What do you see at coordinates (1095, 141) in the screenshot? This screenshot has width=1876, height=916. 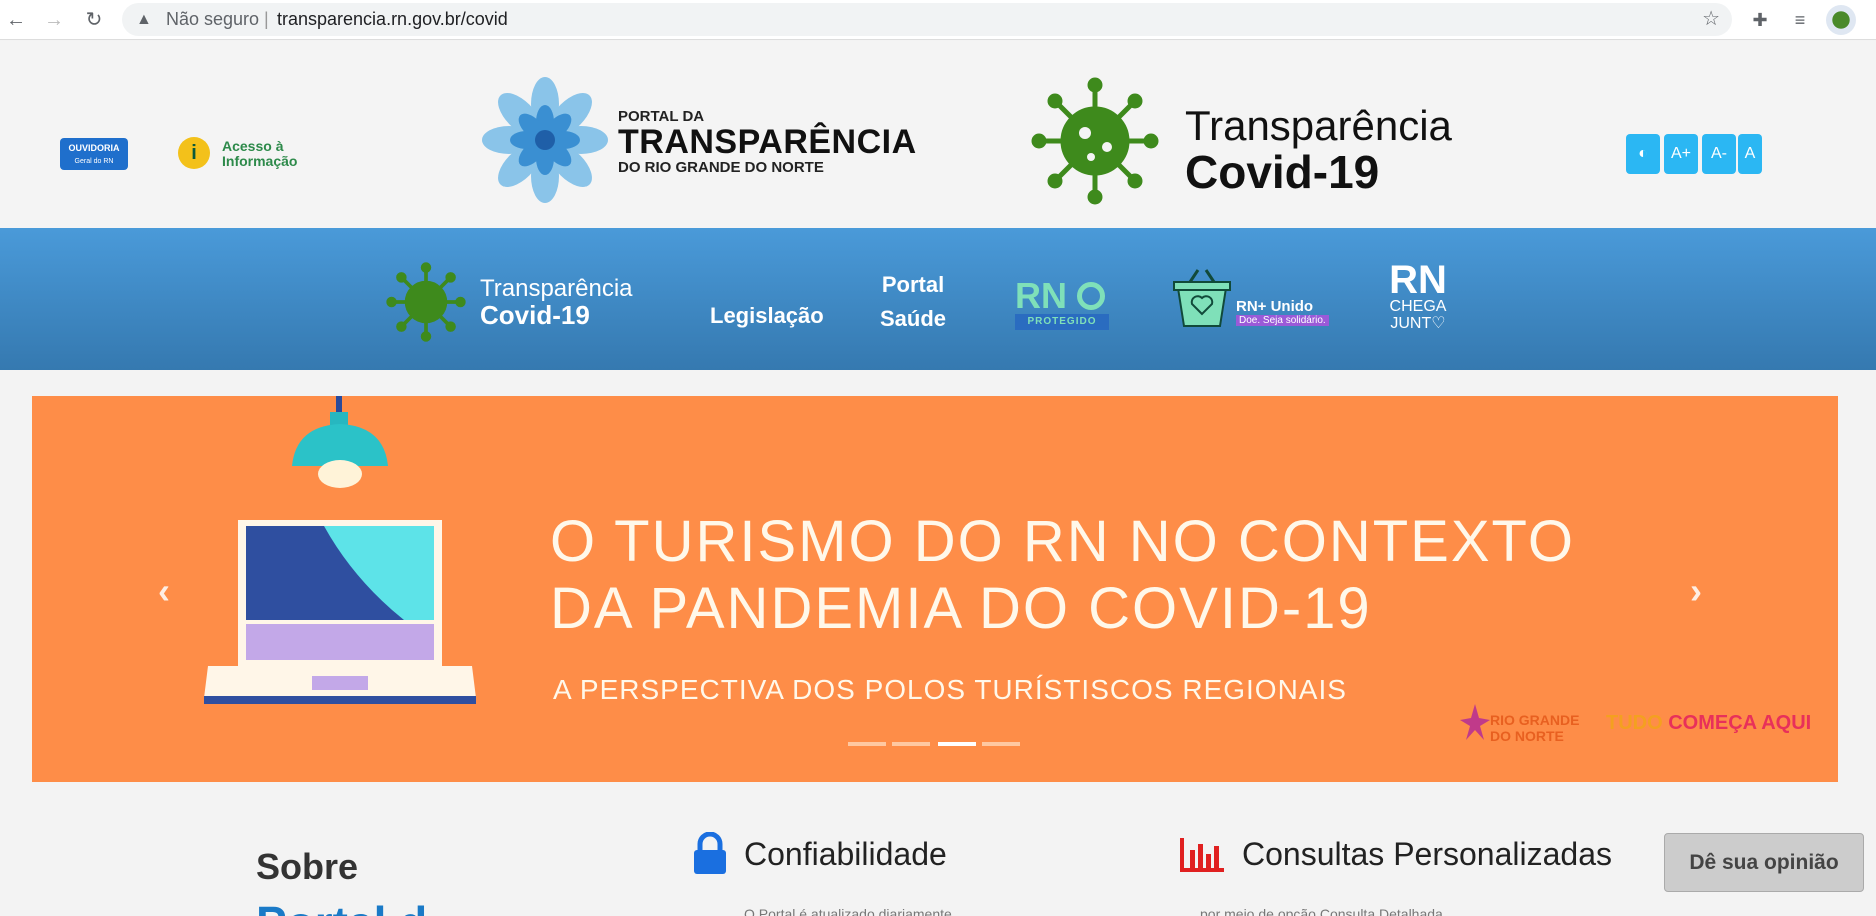 I see `virus-icon` at bounding box center [1095, 141].